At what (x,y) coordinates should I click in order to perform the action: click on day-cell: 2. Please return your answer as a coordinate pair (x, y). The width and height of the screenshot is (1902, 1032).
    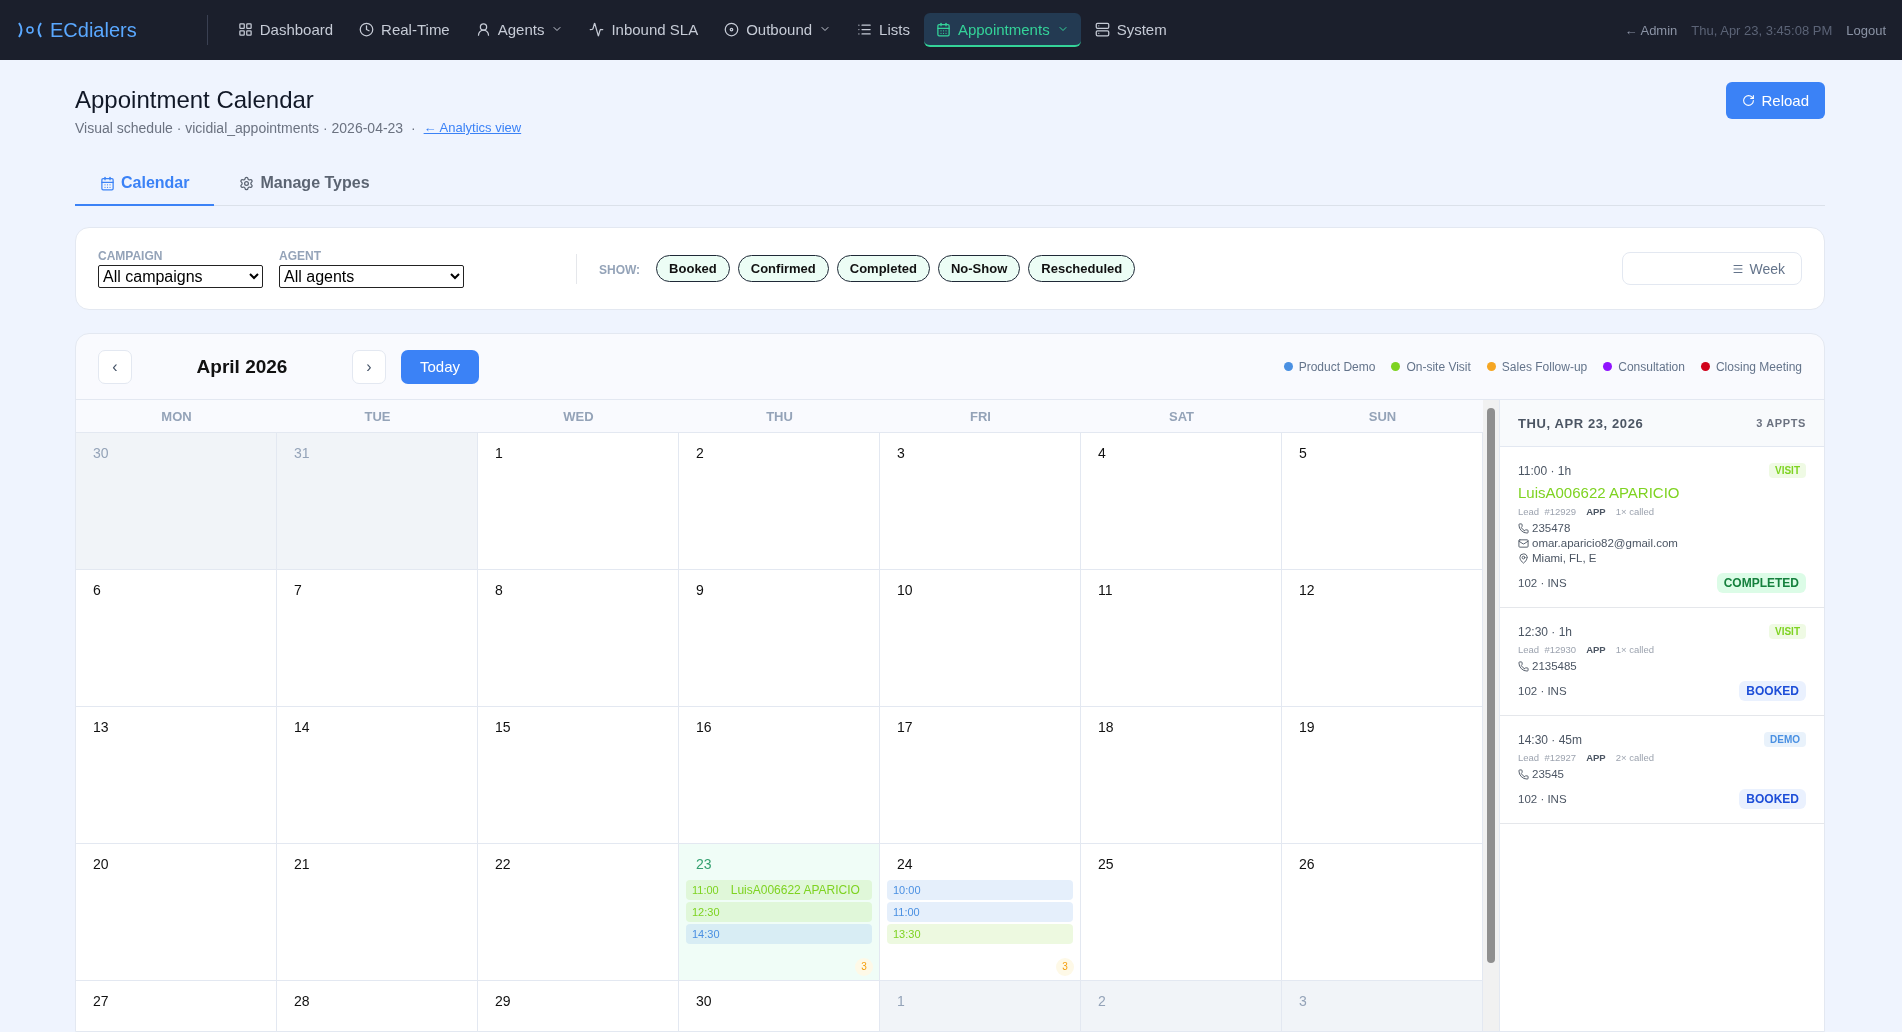
    Looking at the image, I should click on (779, 501).